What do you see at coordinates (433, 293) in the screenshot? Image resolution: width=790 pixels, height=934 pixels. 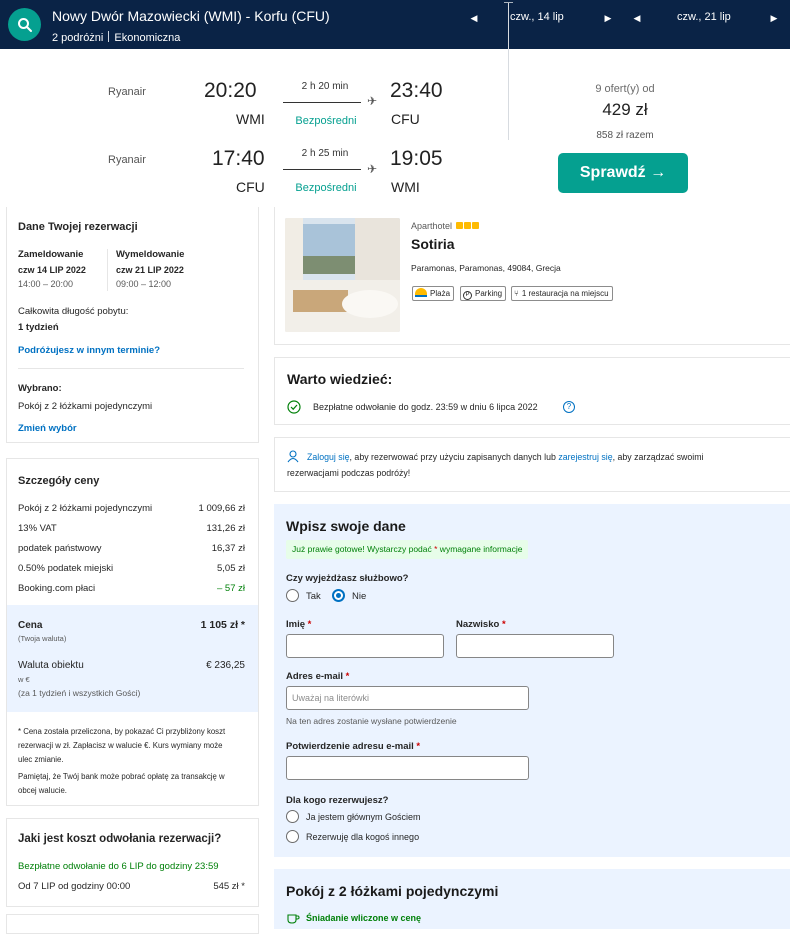 I see `facility-tag-beach: Plaża` at bounding box center [433, 293].